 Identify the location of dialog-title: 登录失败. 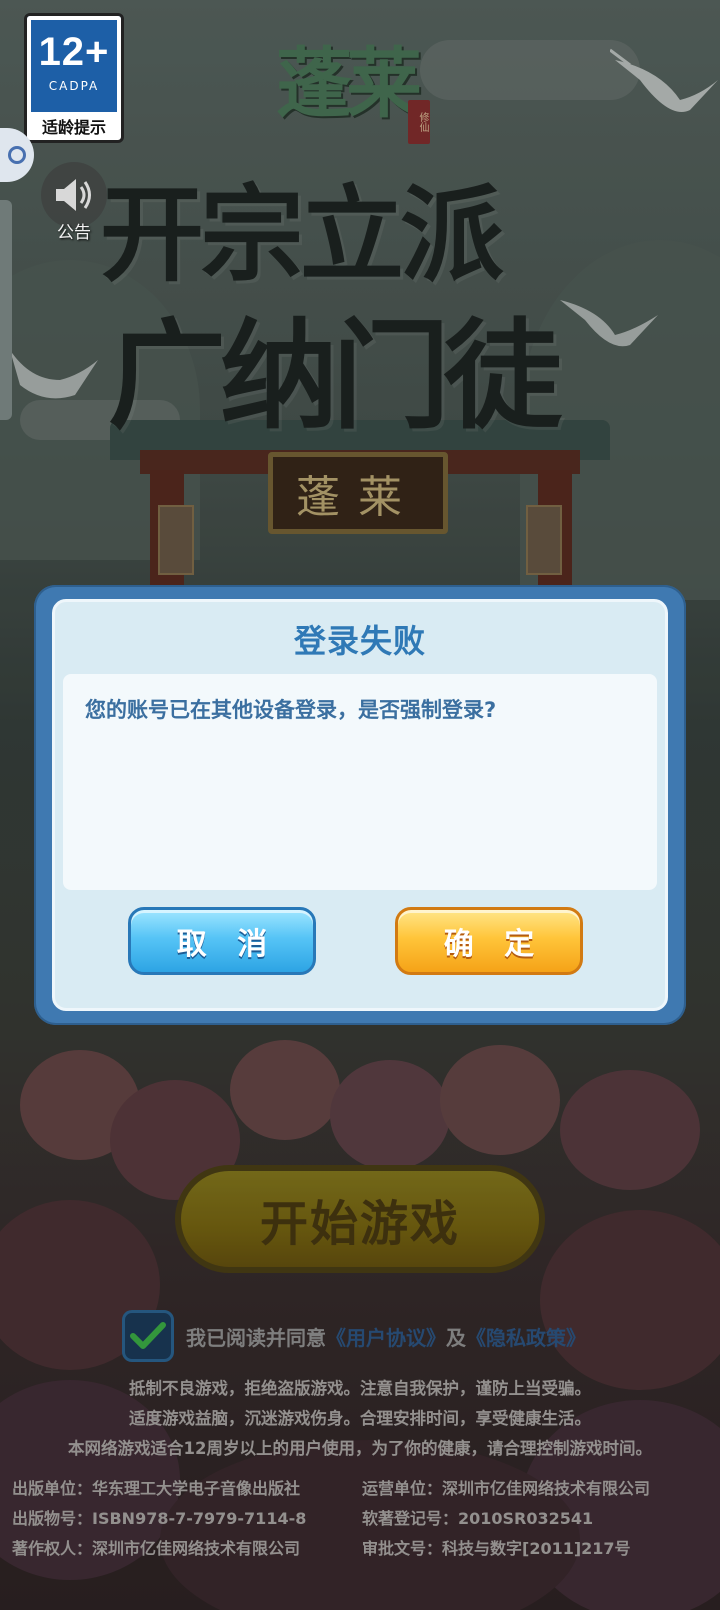
(359, 641).